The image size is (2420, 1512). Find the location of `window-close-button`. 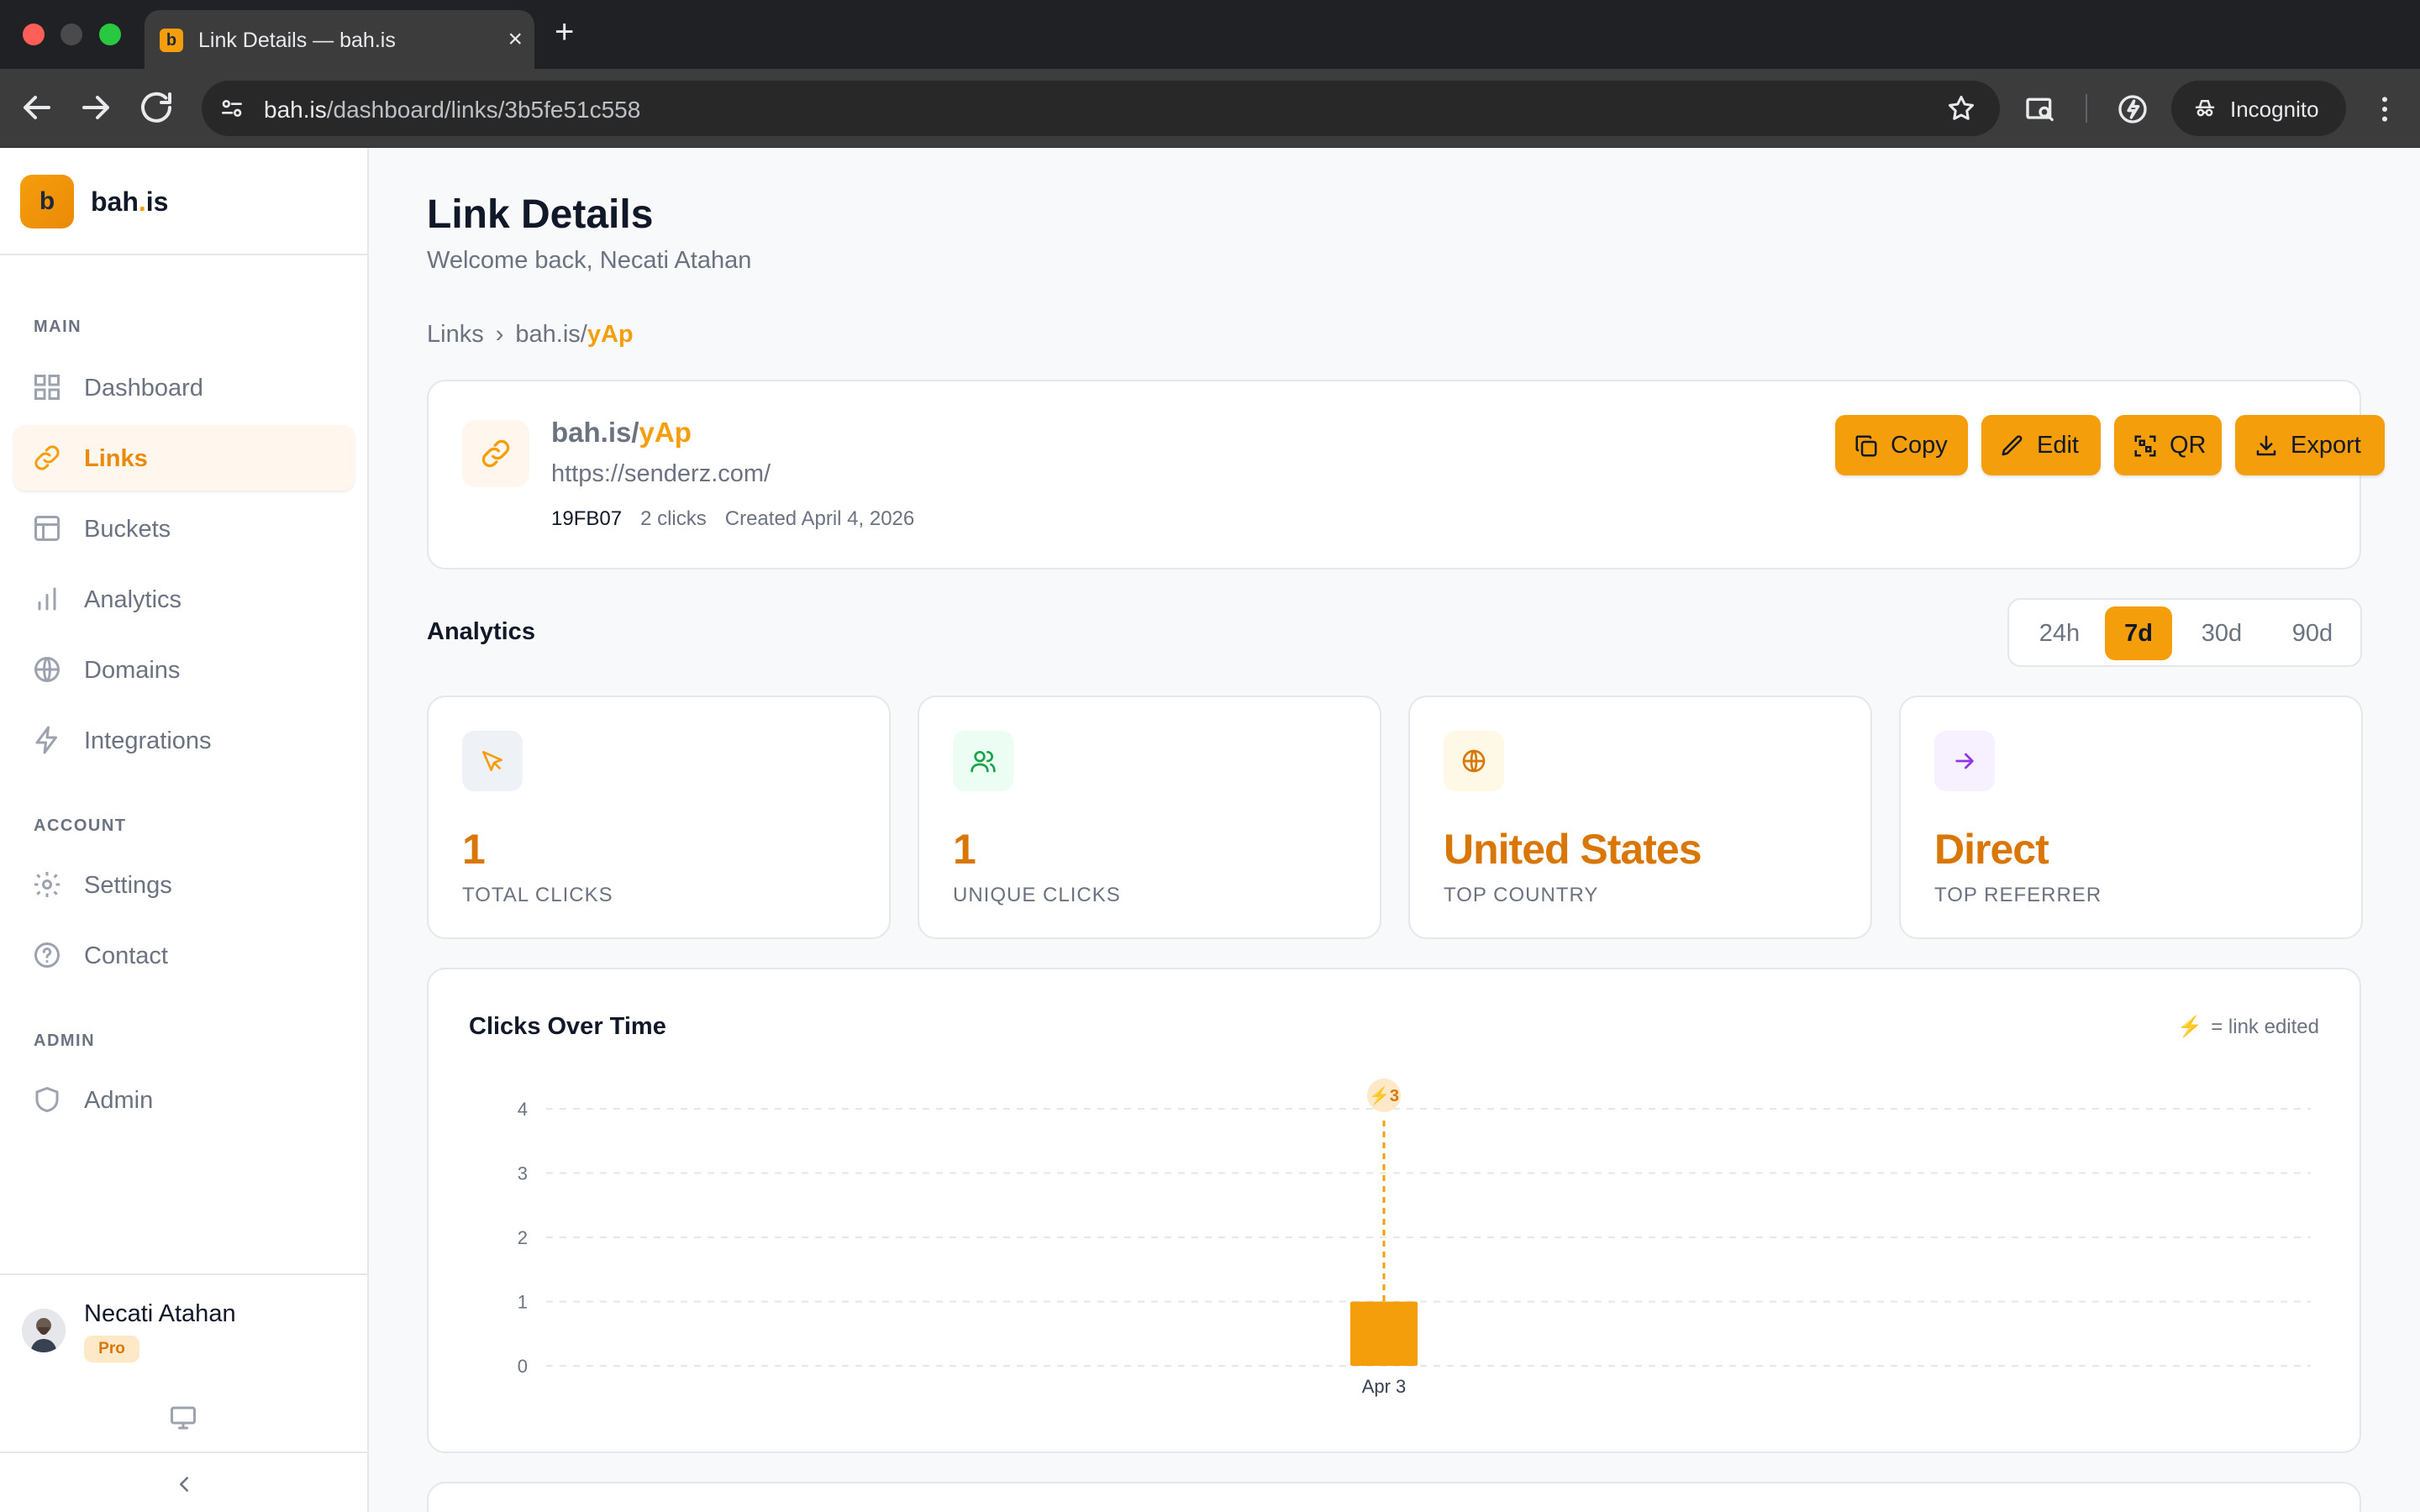

window-close-button is located at coordinates (34, 34).